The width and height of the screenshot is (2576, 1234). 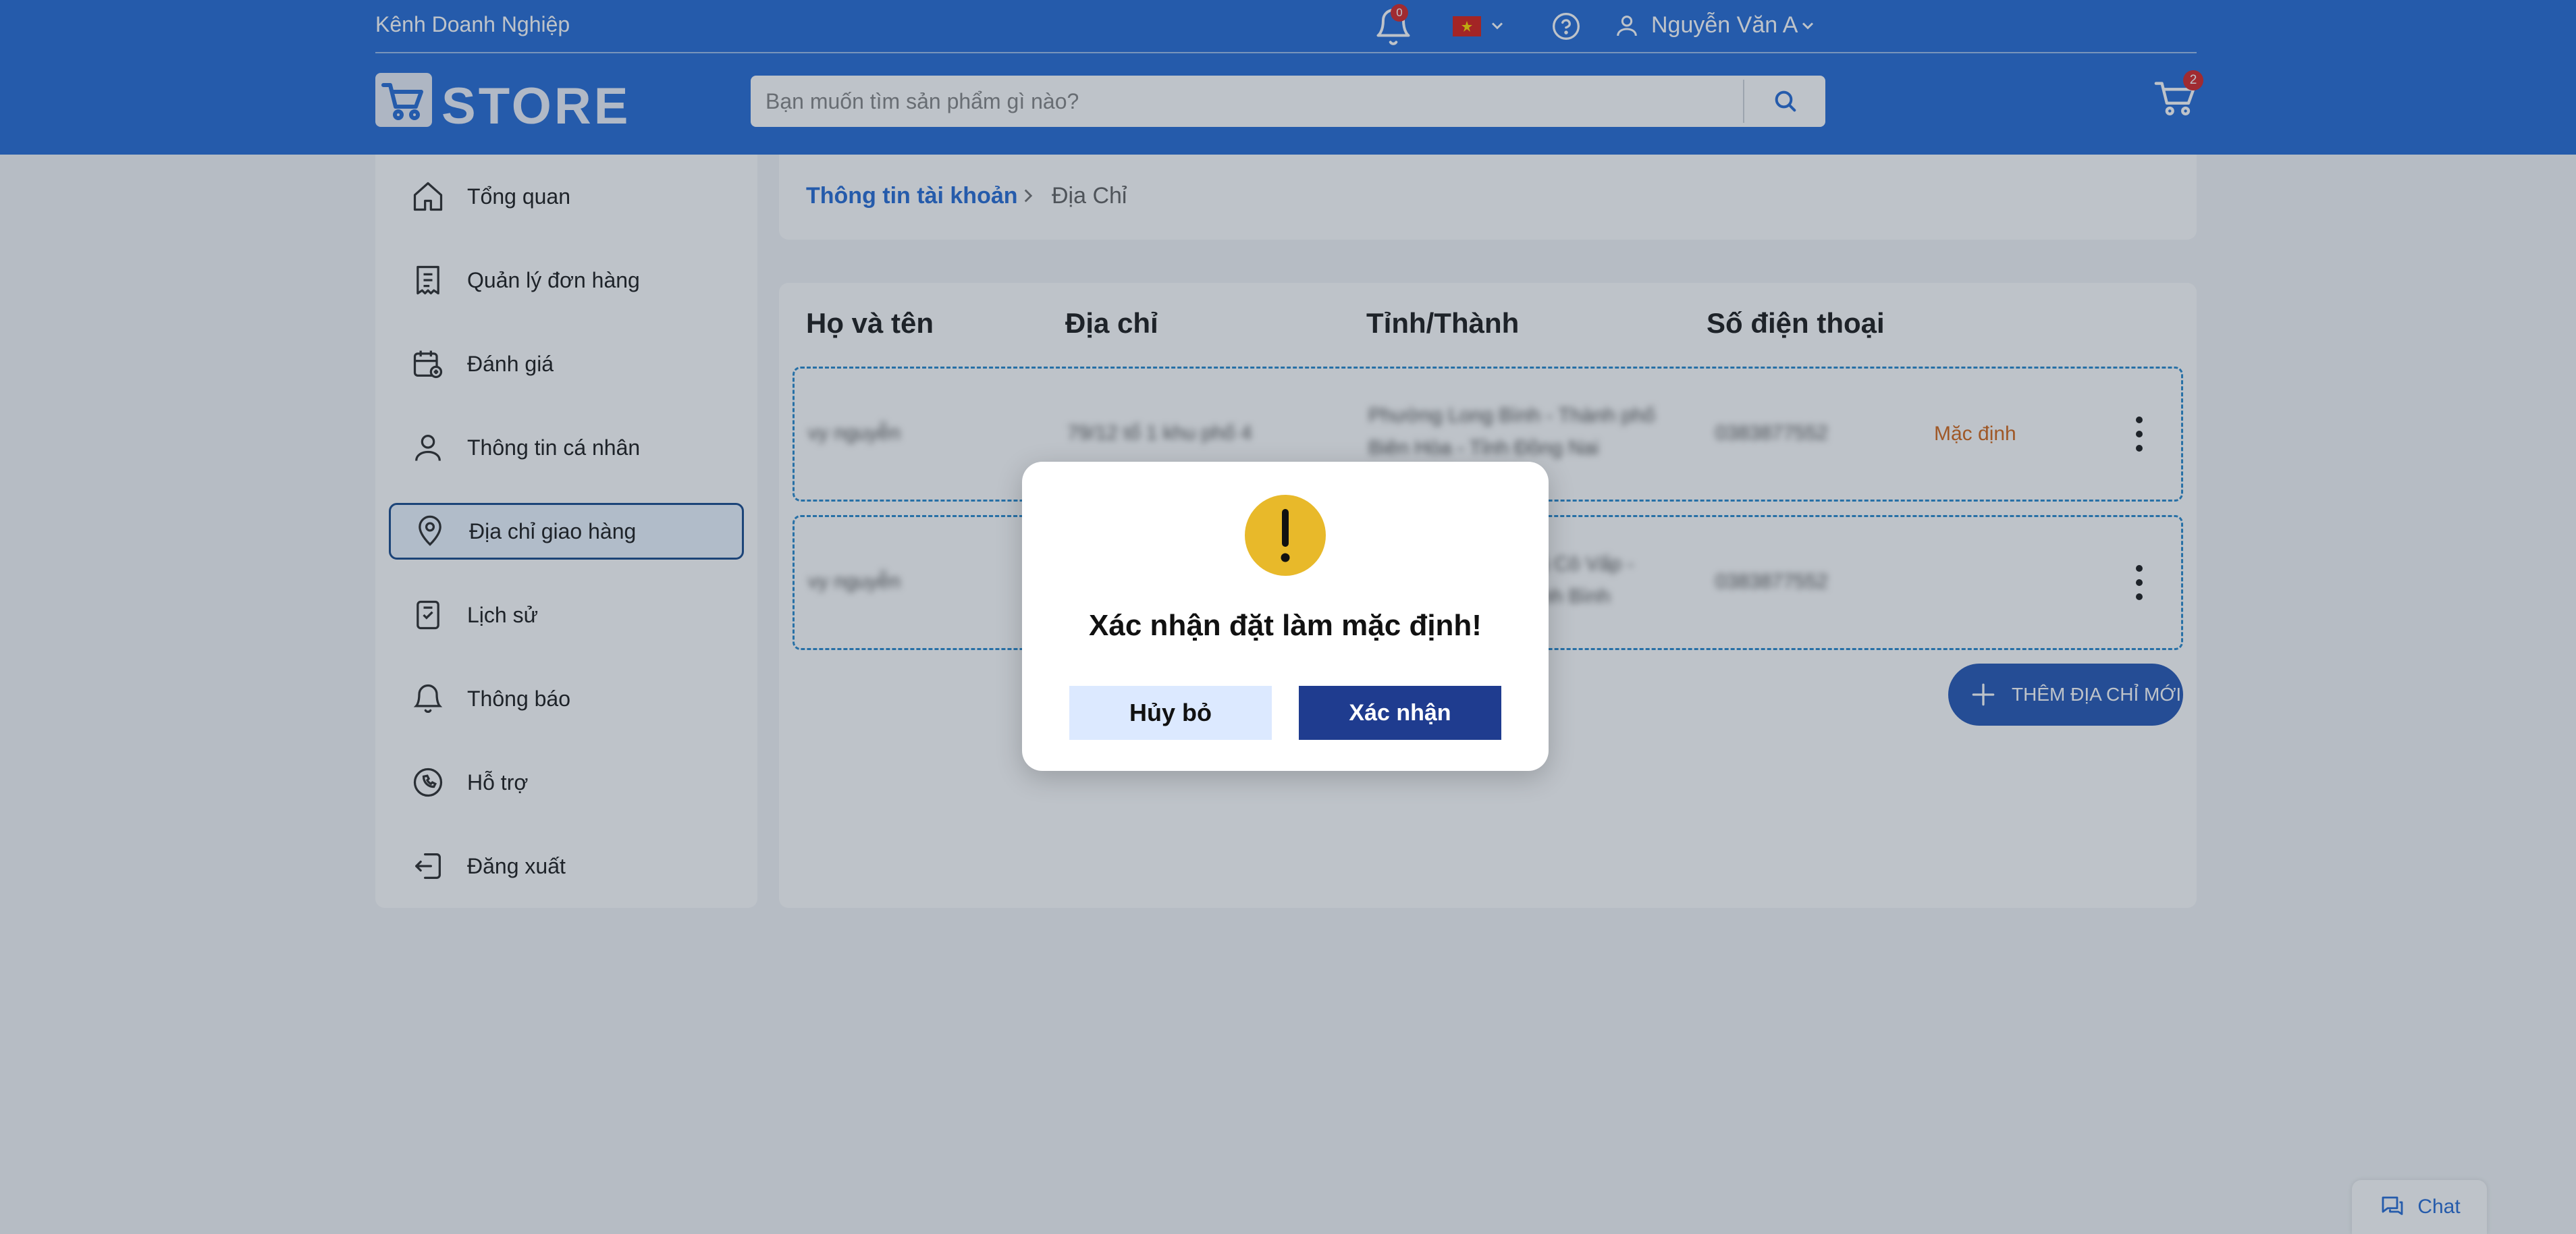 What do you see at coordinates (1285, 625) in the screenshot?
I see `dialog-title: Xác nhận đặt làm mặc định!` at bounding box center [1285, 625].